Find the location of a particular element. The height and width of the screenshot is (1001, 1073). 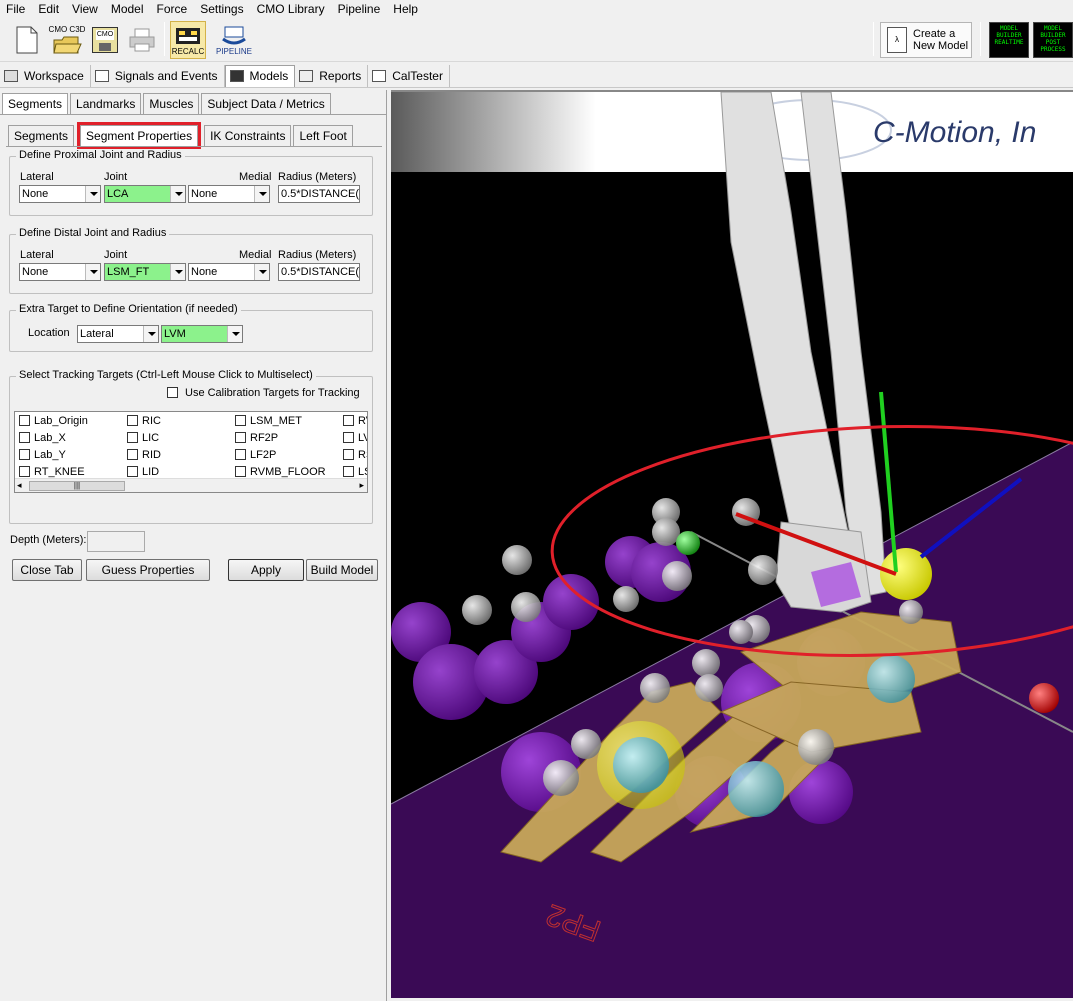

tracking-target-item: Lab_X is located at coordinates (42, 438).